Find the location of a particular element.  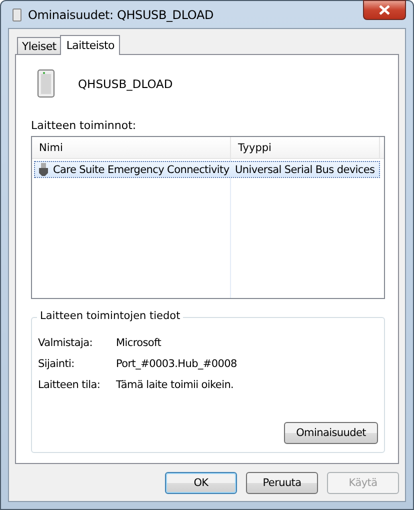

field-value: Microsoft is located at coordinates (139, 342).